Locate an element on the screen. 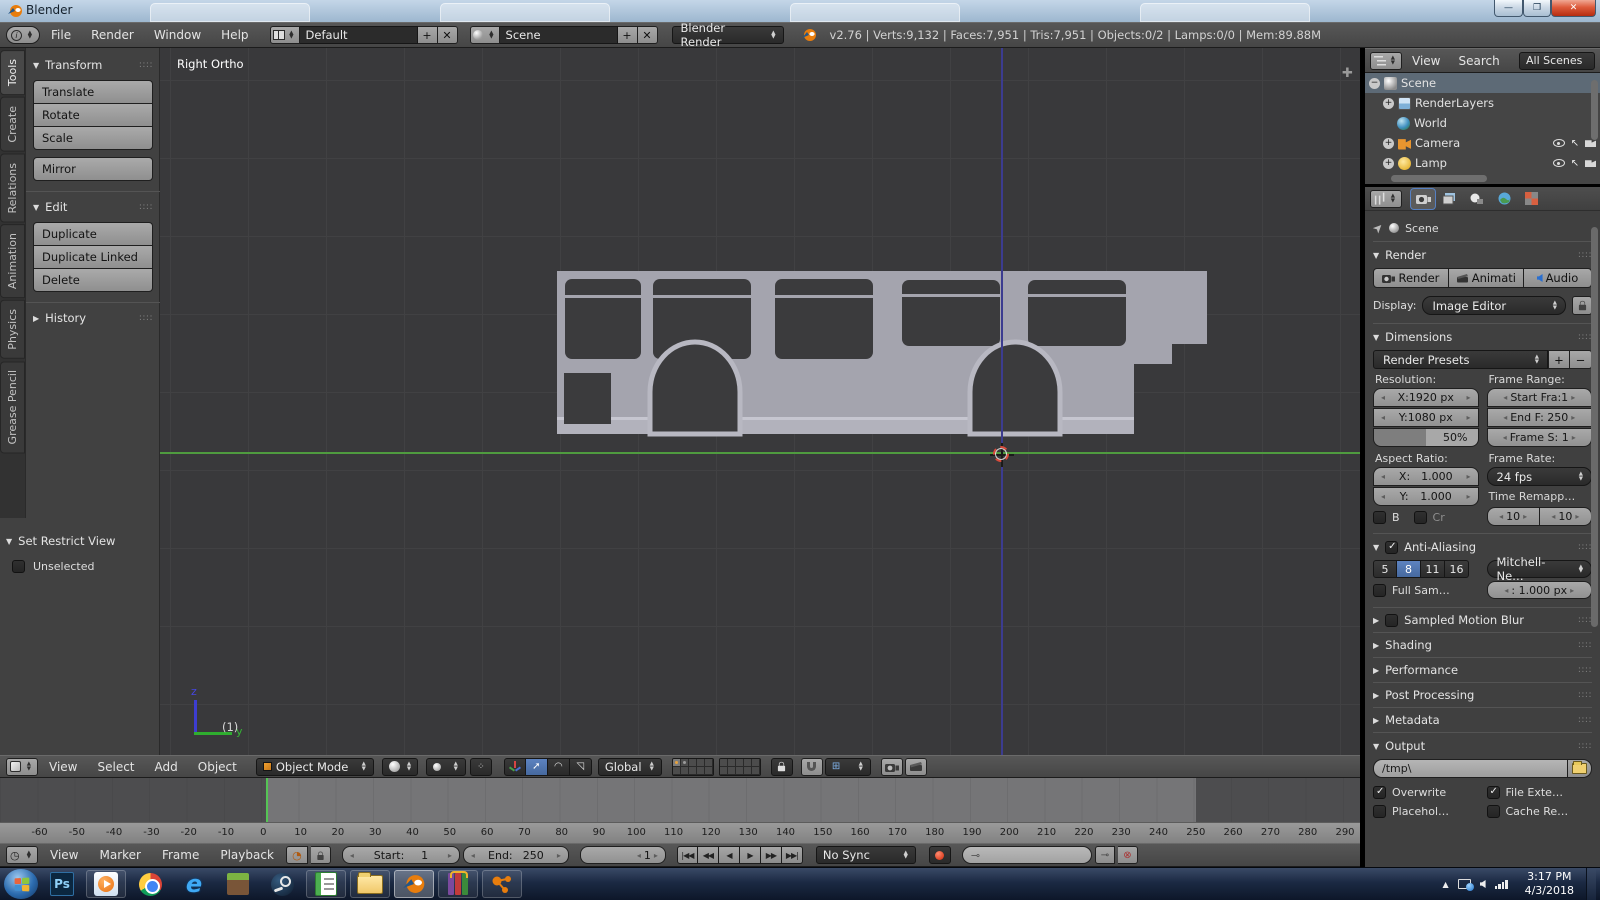 This screenshot has height=900, width=1600. outliner-row-camera: + Camera ↖ is located at coordinates (1482, 143).